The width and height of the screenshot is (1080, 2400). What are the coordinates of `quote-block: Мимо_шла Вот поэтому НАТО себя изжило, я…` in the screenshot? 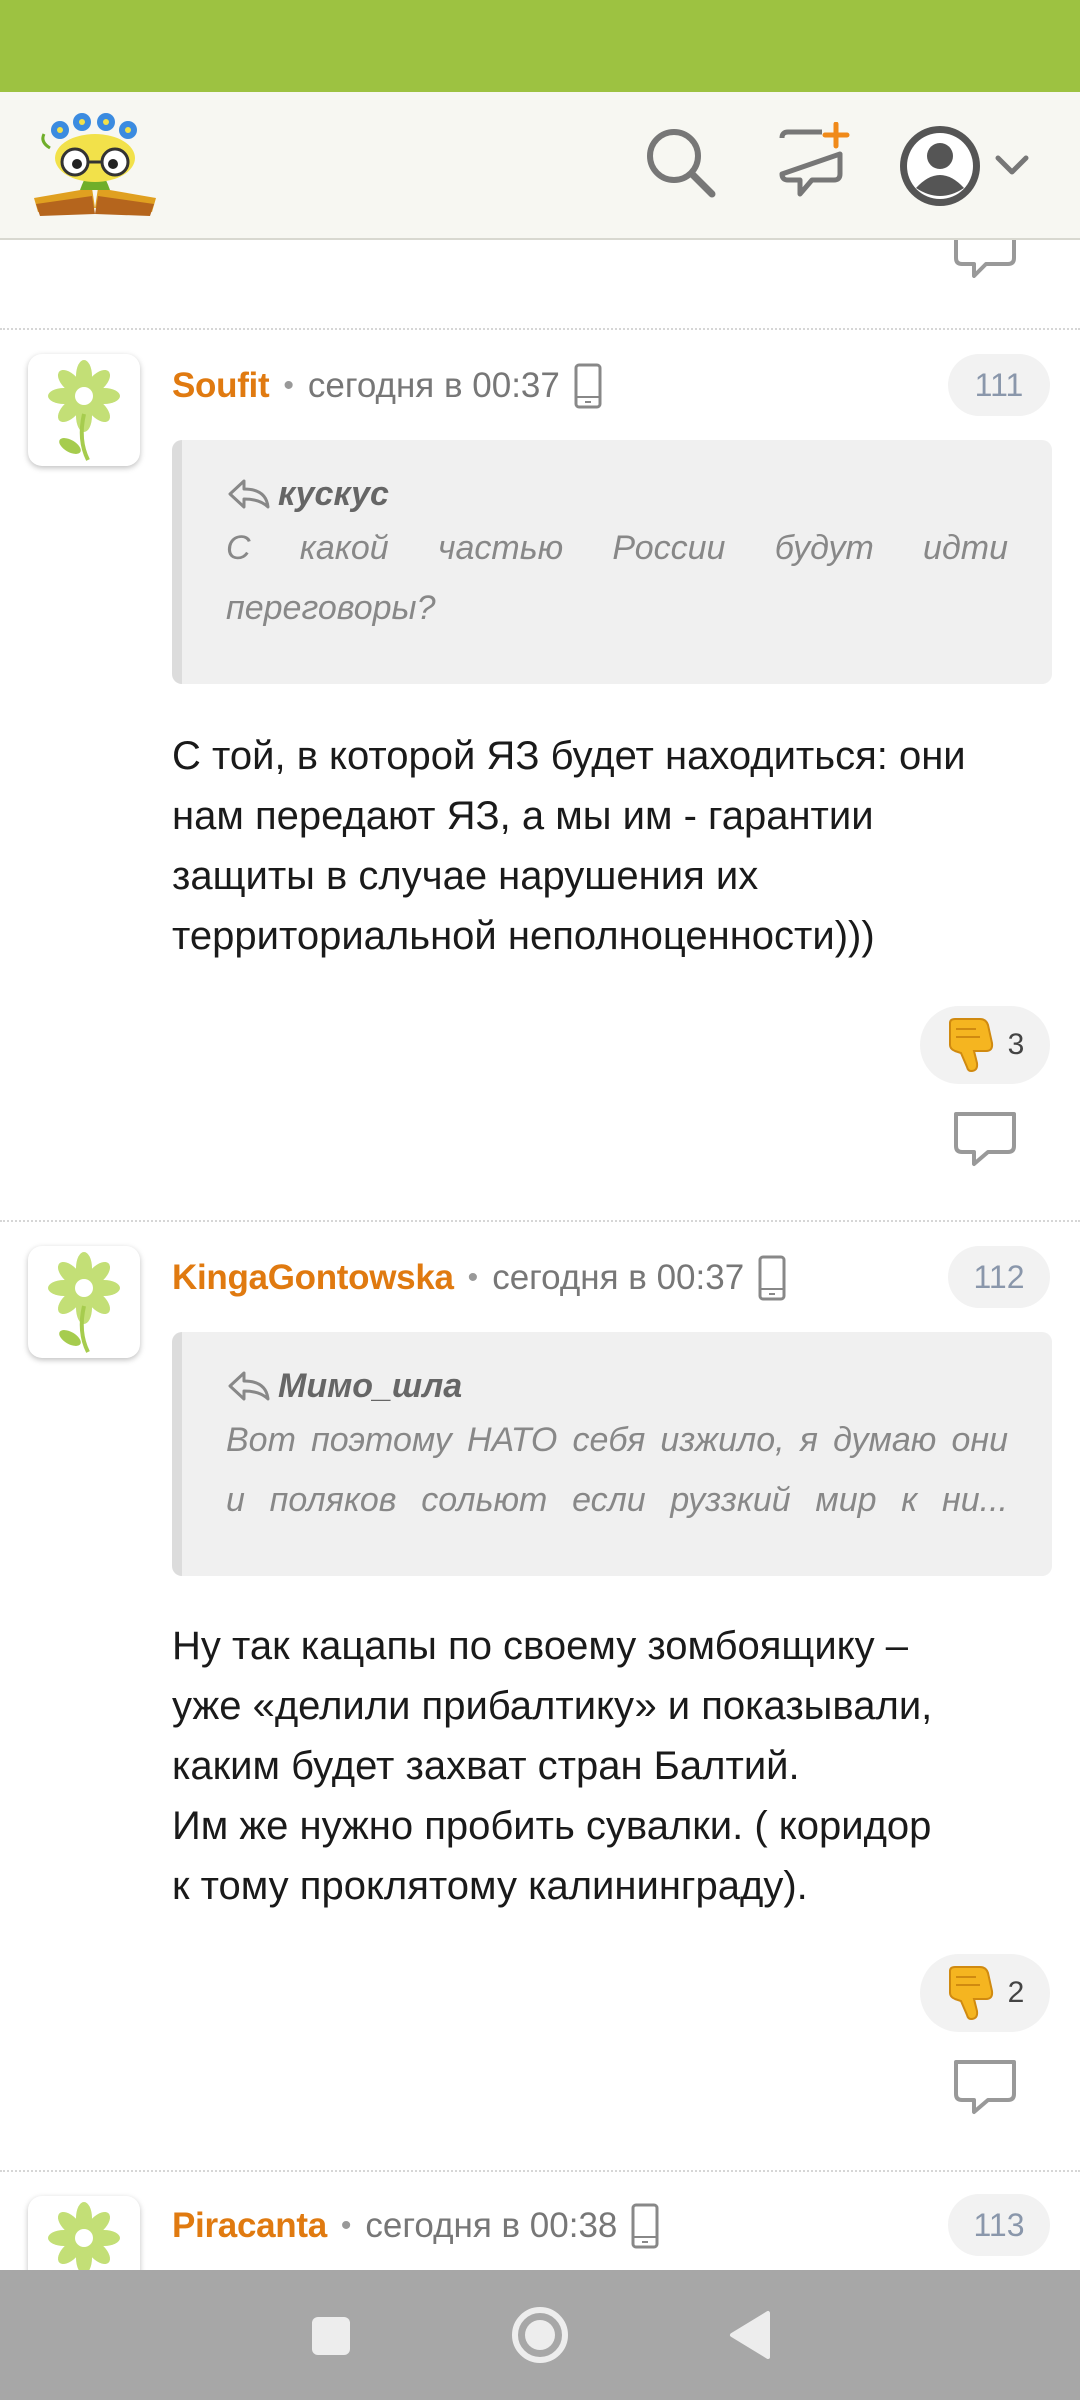 It's located at (612, 1454).